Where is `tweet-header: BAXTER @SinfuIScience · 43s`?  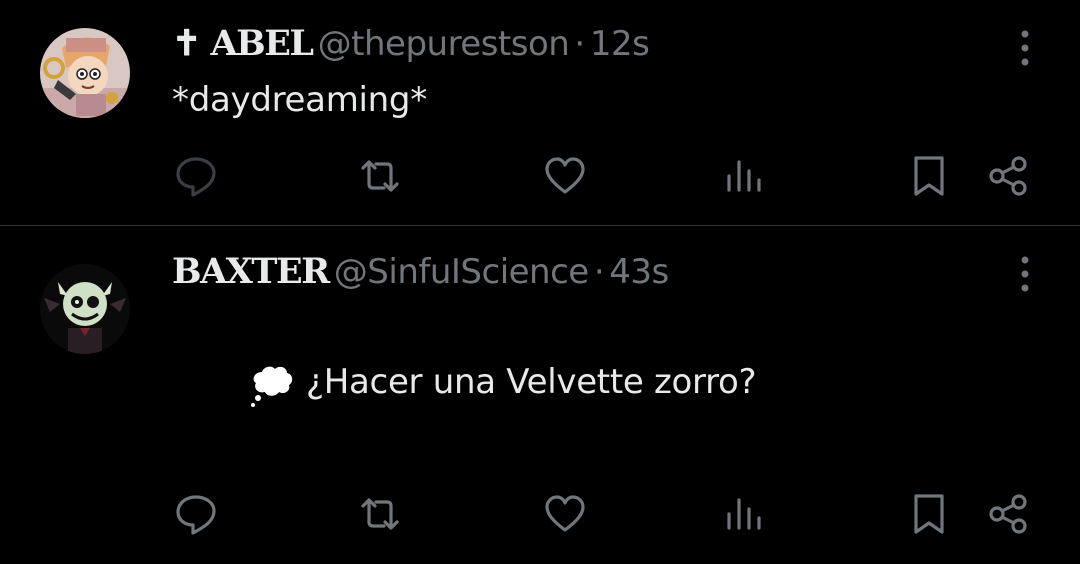 tweet-header: BAXTER @SinfuIScience · 43s is located at coordinates (420, 272).